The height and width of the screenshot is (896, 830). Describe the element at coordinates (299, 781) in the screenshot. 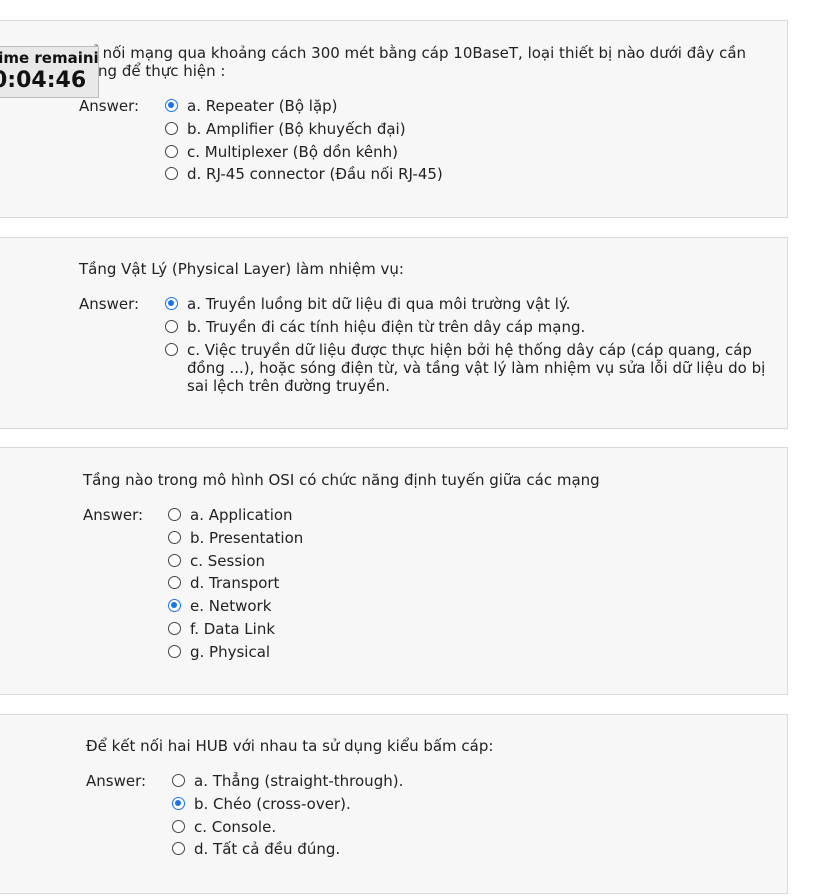

I see `option-label: a. Thẳng (straight-through).` at that location.